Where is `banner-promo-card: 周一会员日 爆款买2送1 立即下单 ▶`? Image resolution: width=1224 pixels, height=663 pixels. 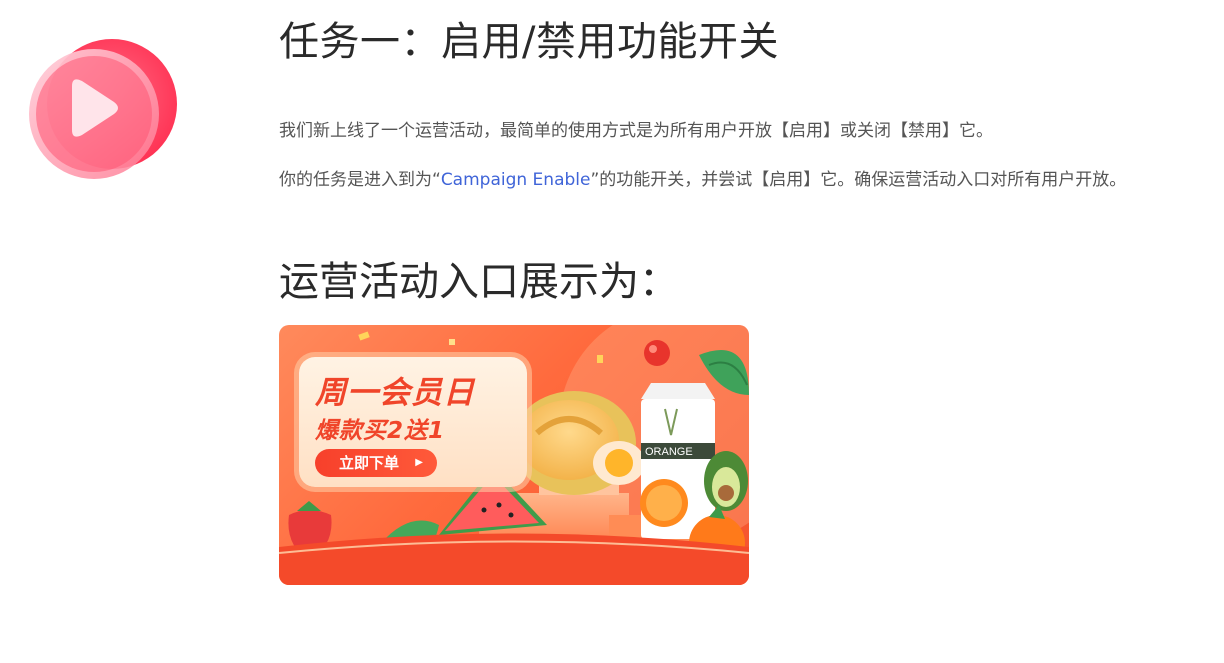
banner-promo-card: 周一会员日 爆款买2送1 立即下单 ▶ is located at coordinates (413, 422).